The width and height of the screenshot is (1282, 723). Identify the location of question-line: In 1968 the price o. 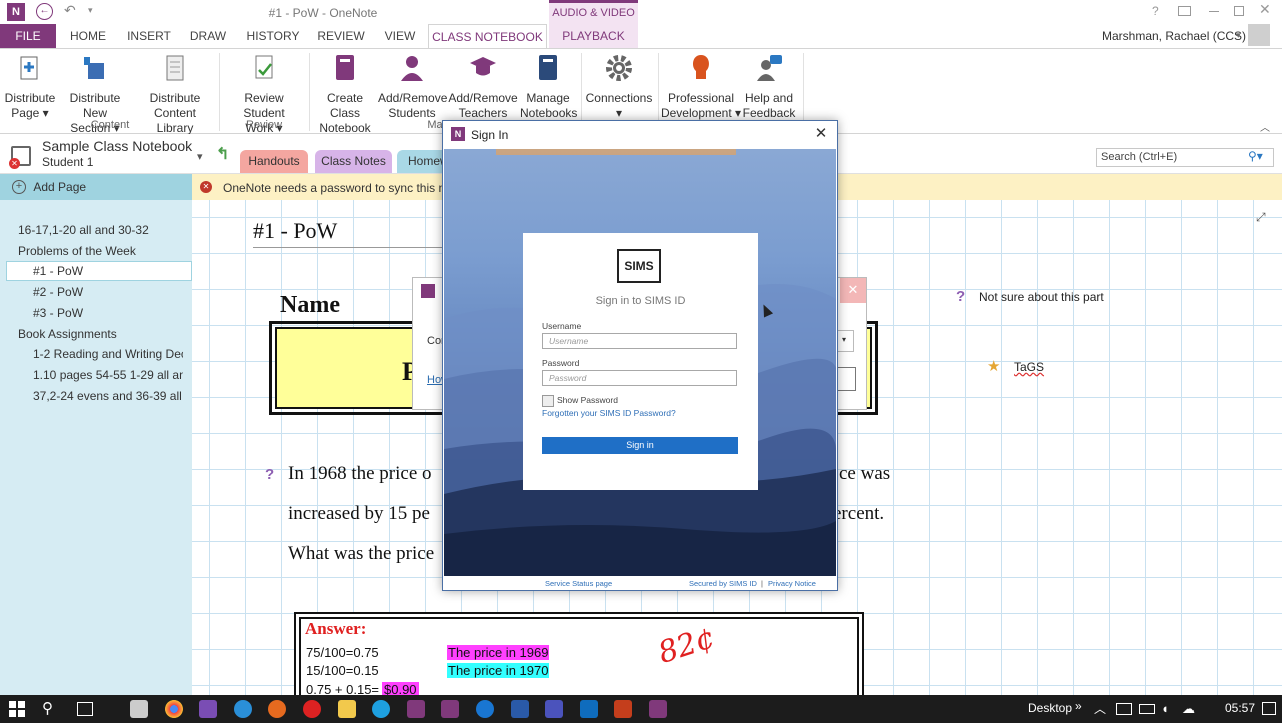
(360, 474).